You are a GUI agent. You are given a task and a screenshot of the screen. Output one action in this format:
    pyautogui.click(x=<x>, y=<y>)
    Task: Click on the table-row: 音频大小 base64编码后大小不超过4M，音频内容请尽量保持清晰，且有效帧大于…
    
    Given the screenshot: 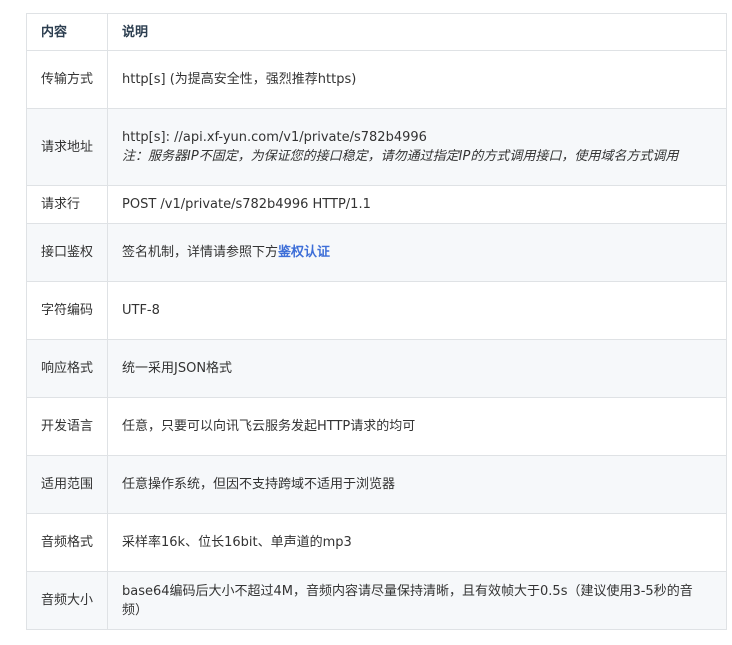 What is the action you would take?
    pyautogui.click(x=376, y=600)
    